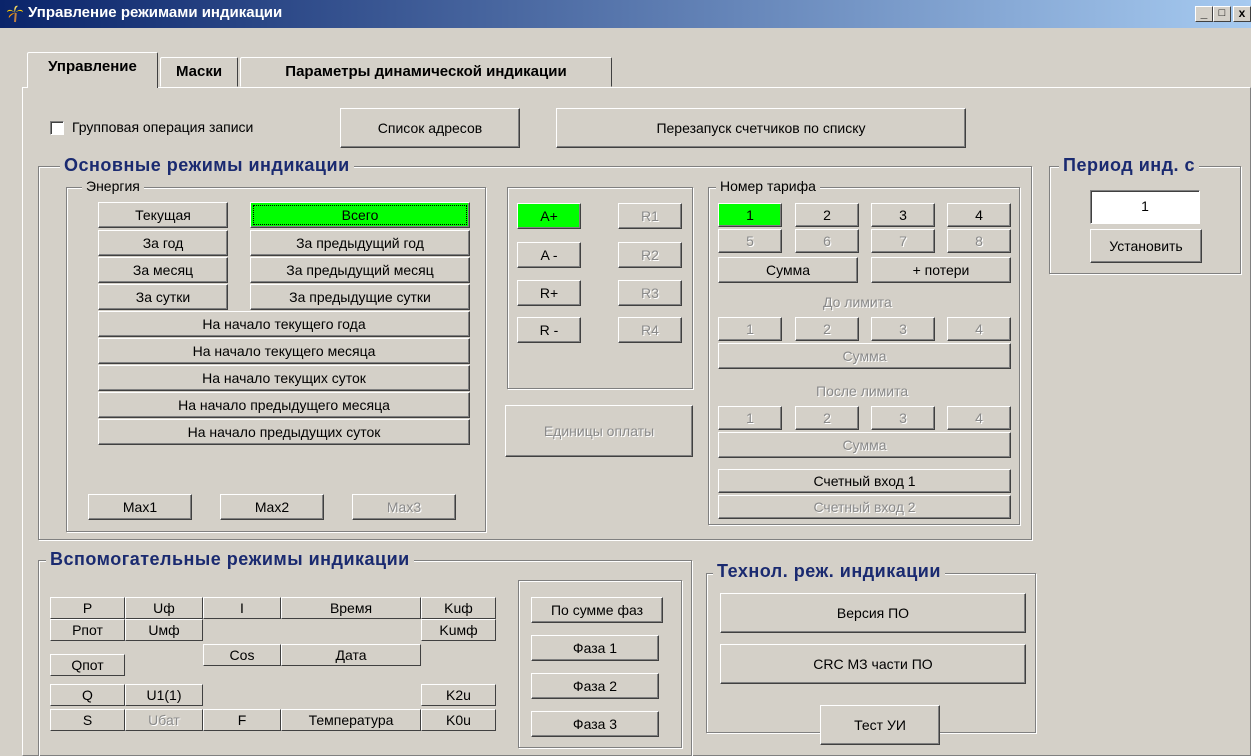  I want to click on tariff-5-button: 5, so click(750, 241).